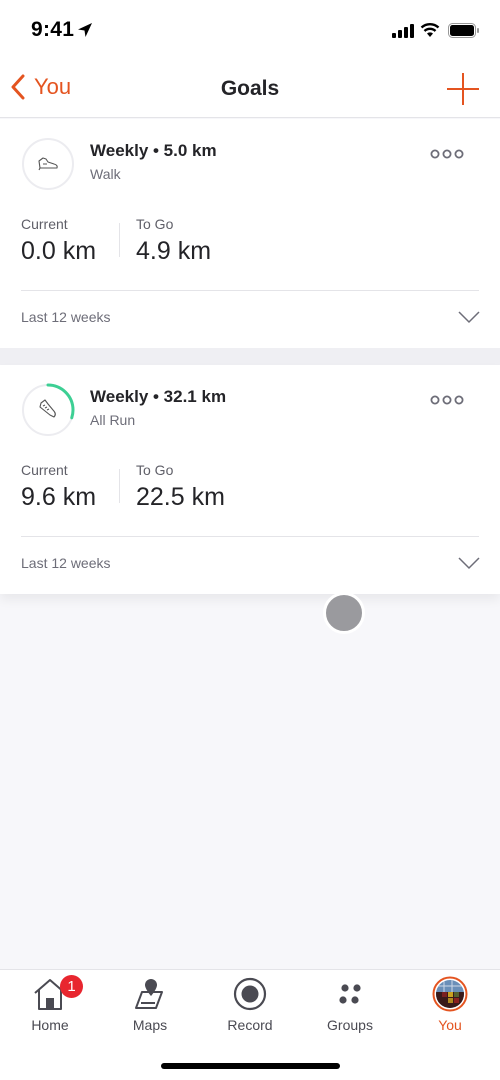 This screenshot has height=1080, width=500. Describe the element at coordinates (250, 1066) in the screenshot. I see `home-indicator` at that location.